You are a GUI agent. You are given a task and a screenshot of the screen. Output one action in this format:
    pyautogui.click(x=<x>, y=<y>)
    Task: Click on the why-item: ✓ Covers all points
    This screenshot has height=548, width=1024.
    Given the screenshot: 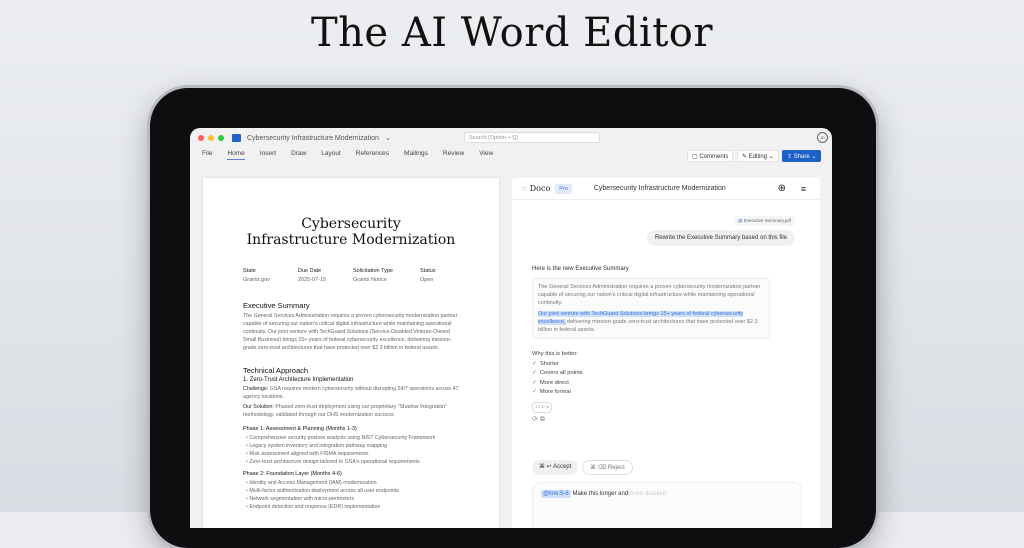 What is the action you would take?
    pyautogui.click(x=557, y=374)
    